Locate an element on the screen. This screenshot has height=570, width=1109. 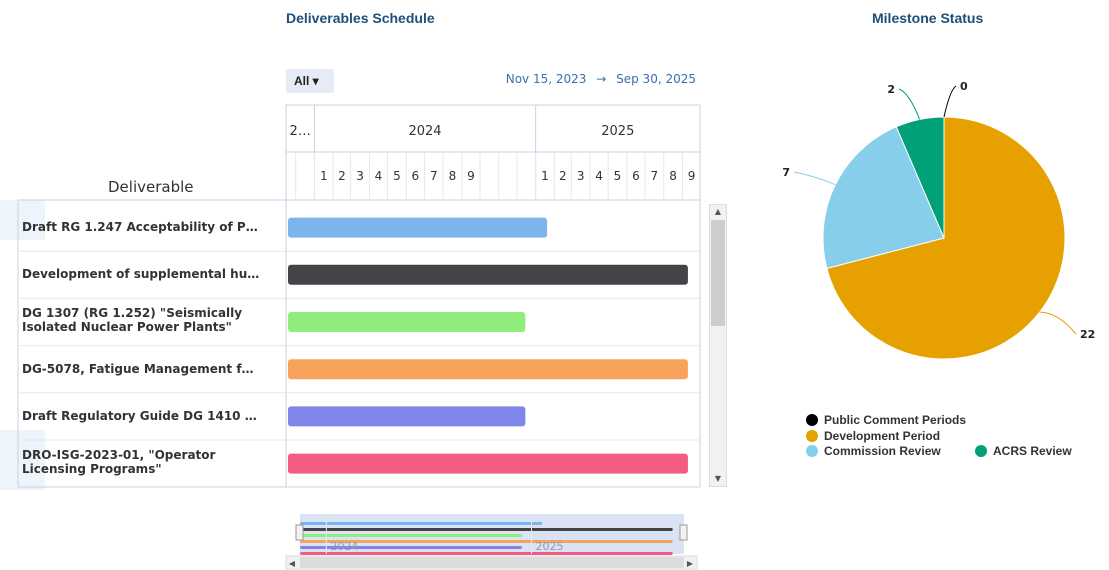
legend-item-public-comment: Public Comment Periods is located at coordinates (886, 420).